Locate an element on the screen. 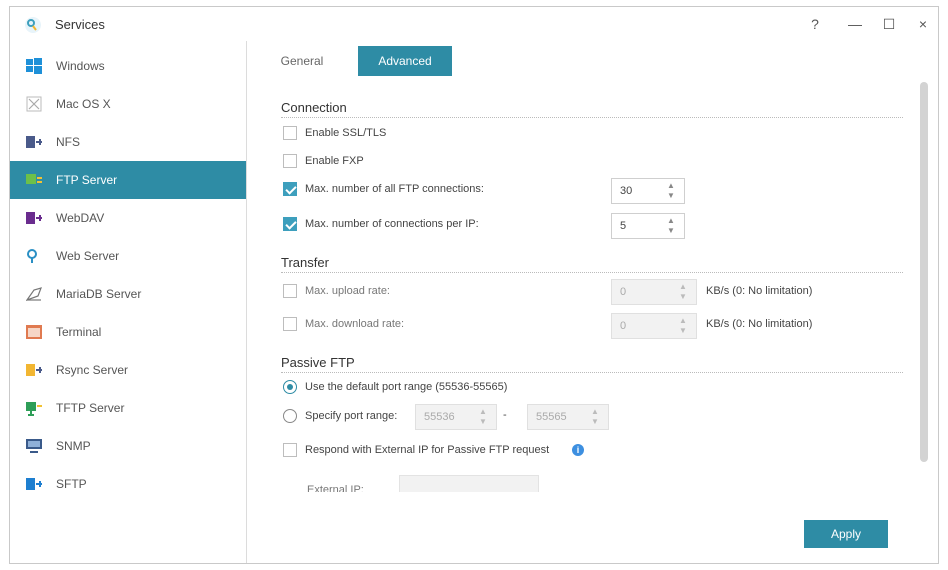 Image resolution: width=948 pixels, height=570 pixels. sidebar-item-mariadb: MariaDB Server is located at coordinates (128, 294).